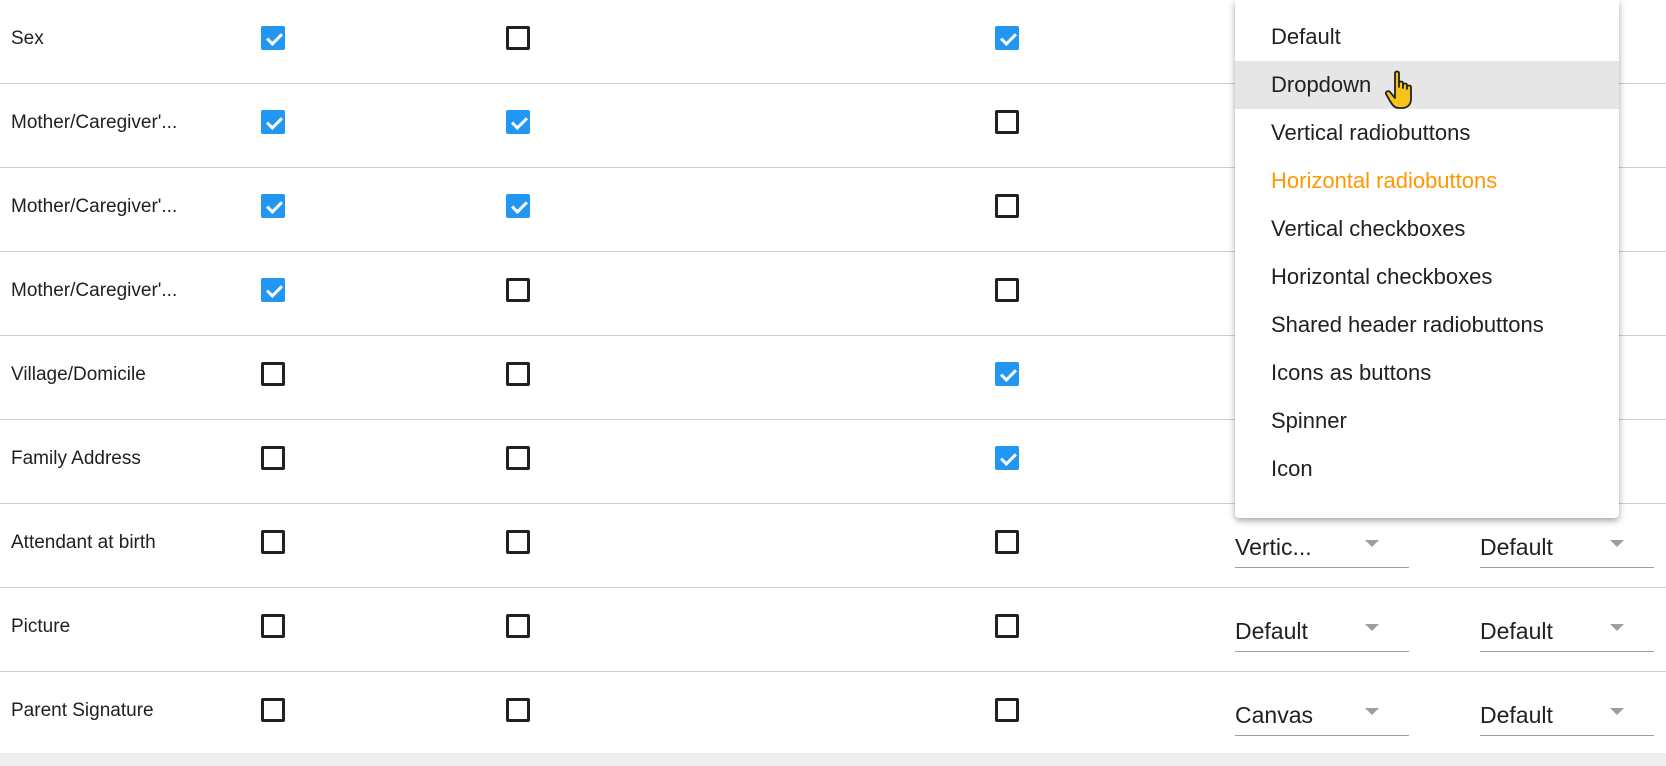 The height and width of the screenshot is (766, 1666). Describe the element at coordinates (833, 759) in the screenshot. I see `footer-bar` at that location.